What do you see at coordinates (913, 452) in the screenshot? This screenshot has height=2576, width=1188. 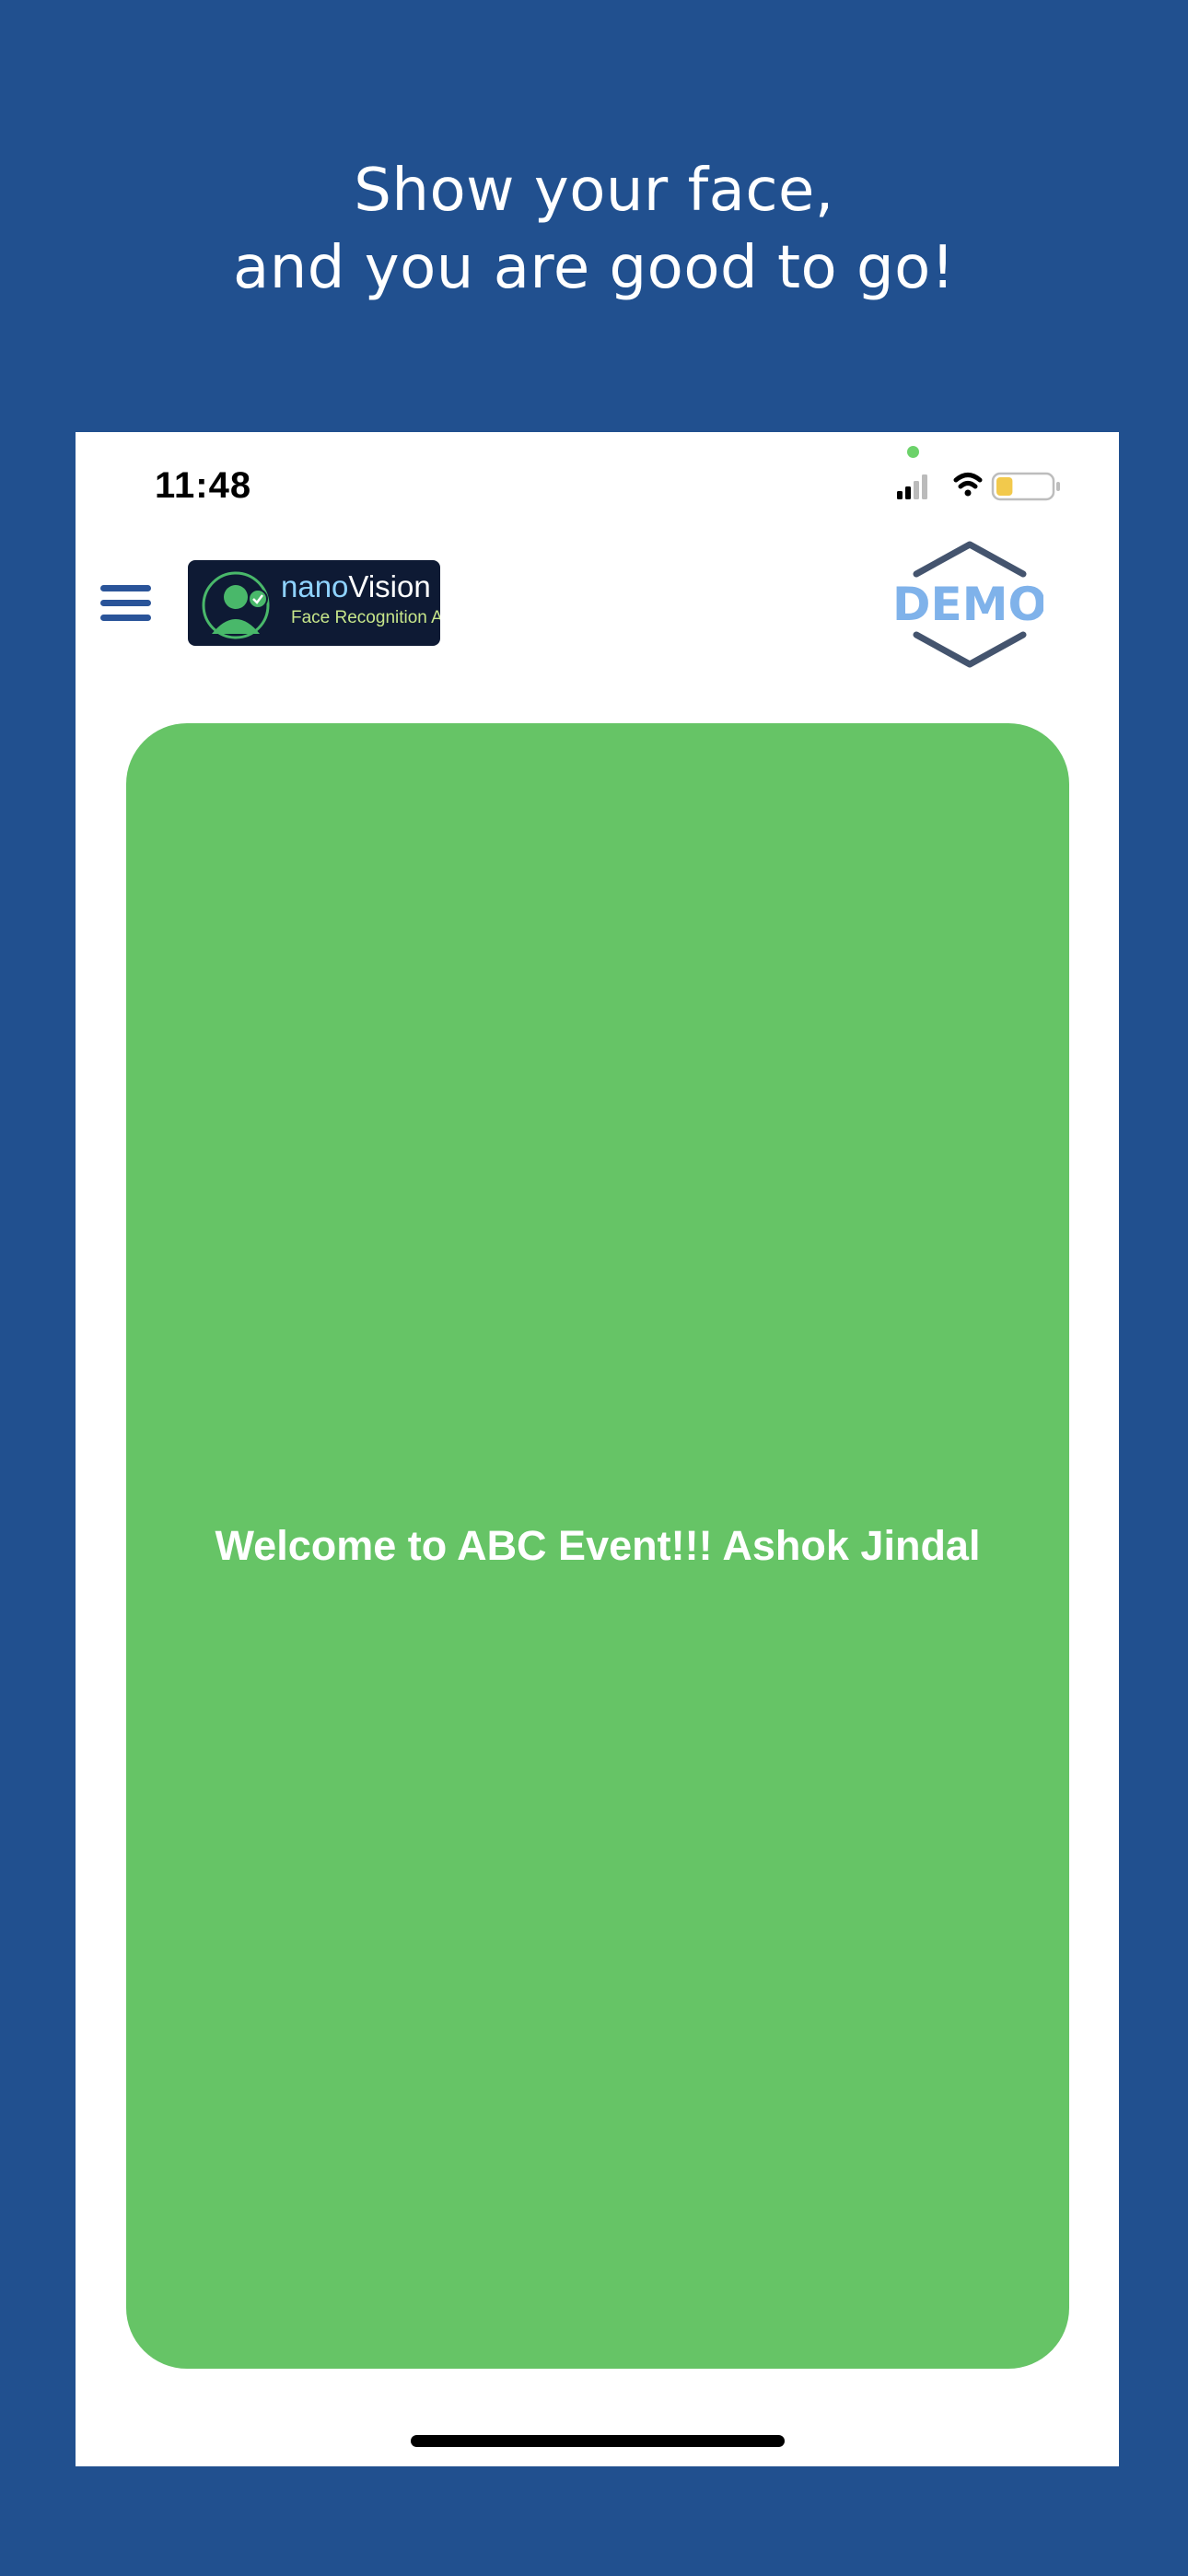 I see `camera-indicator-dot` at bounding box center [913, 452].